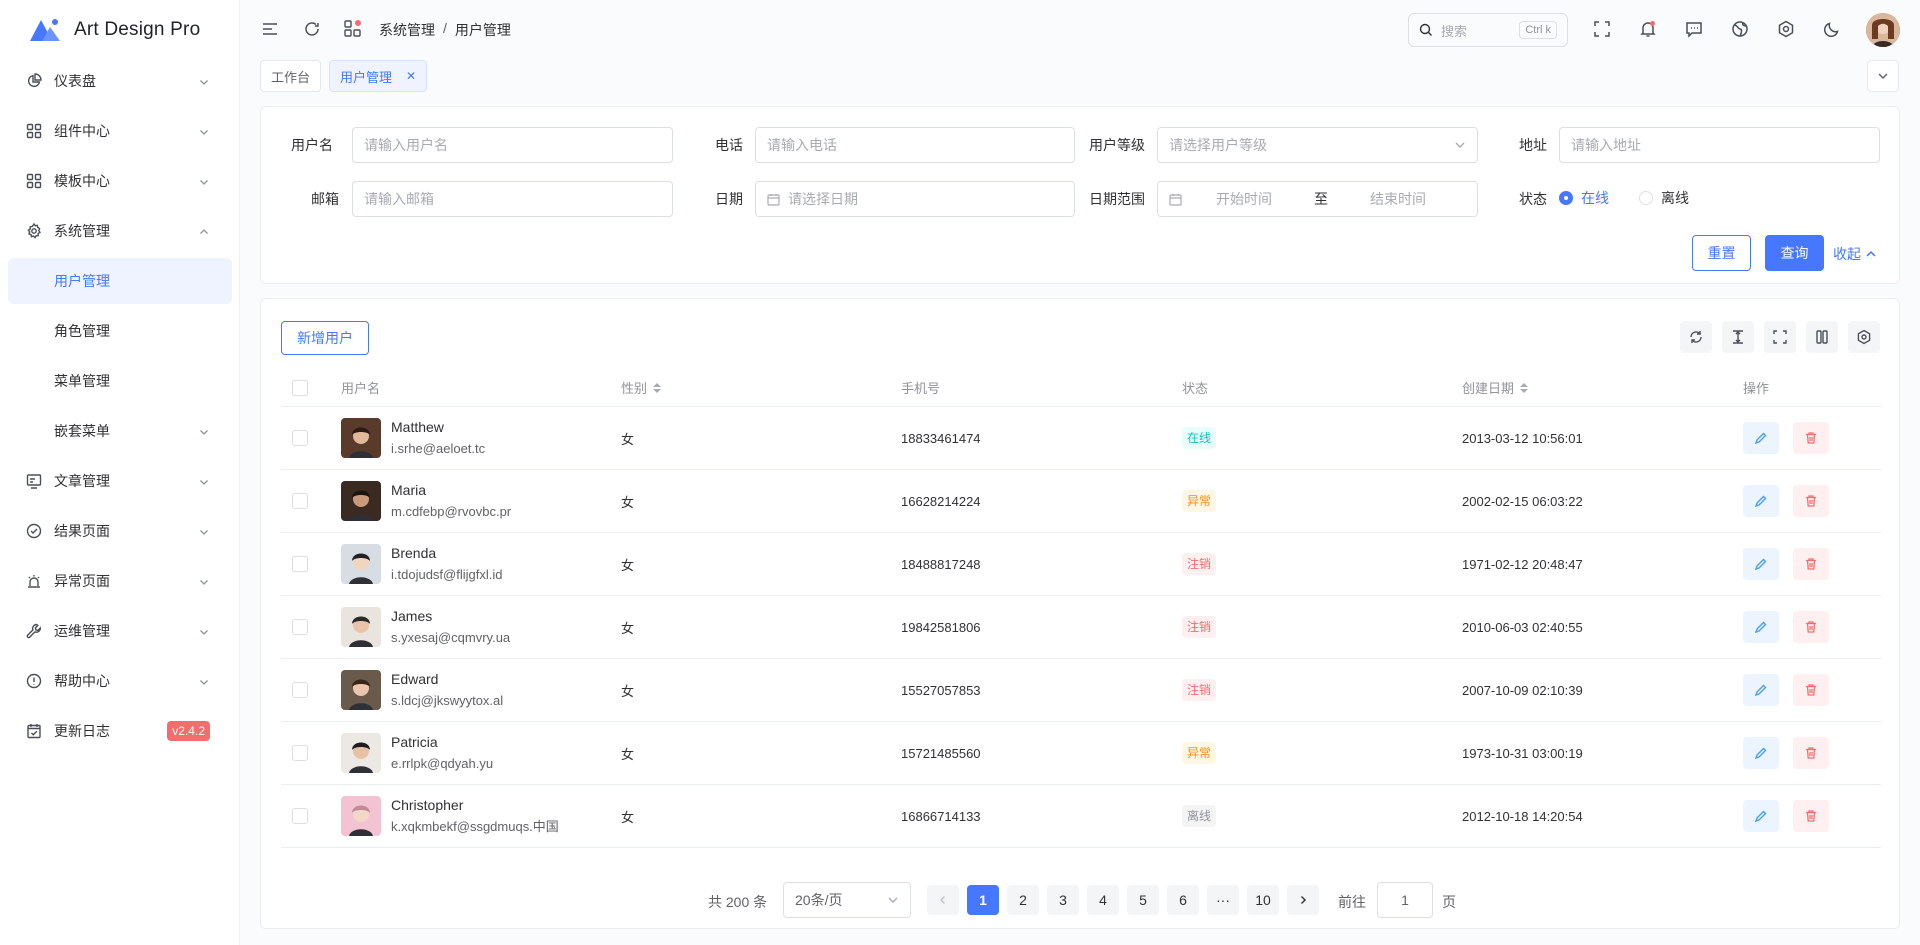 This screenshot has height=945, width=1920. Describe the element at coordinates (34, 731) in the screenshot. I see `changelog-icon` at that location.